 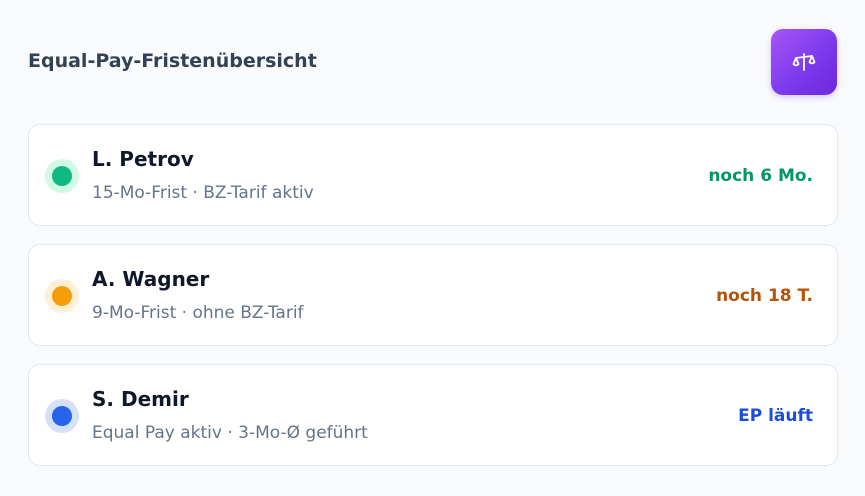 What do you see at coordinates (760, 176) in the screenshot?
I see `status-badge: noch 6 Mo.` at bounding box center [760, 176].